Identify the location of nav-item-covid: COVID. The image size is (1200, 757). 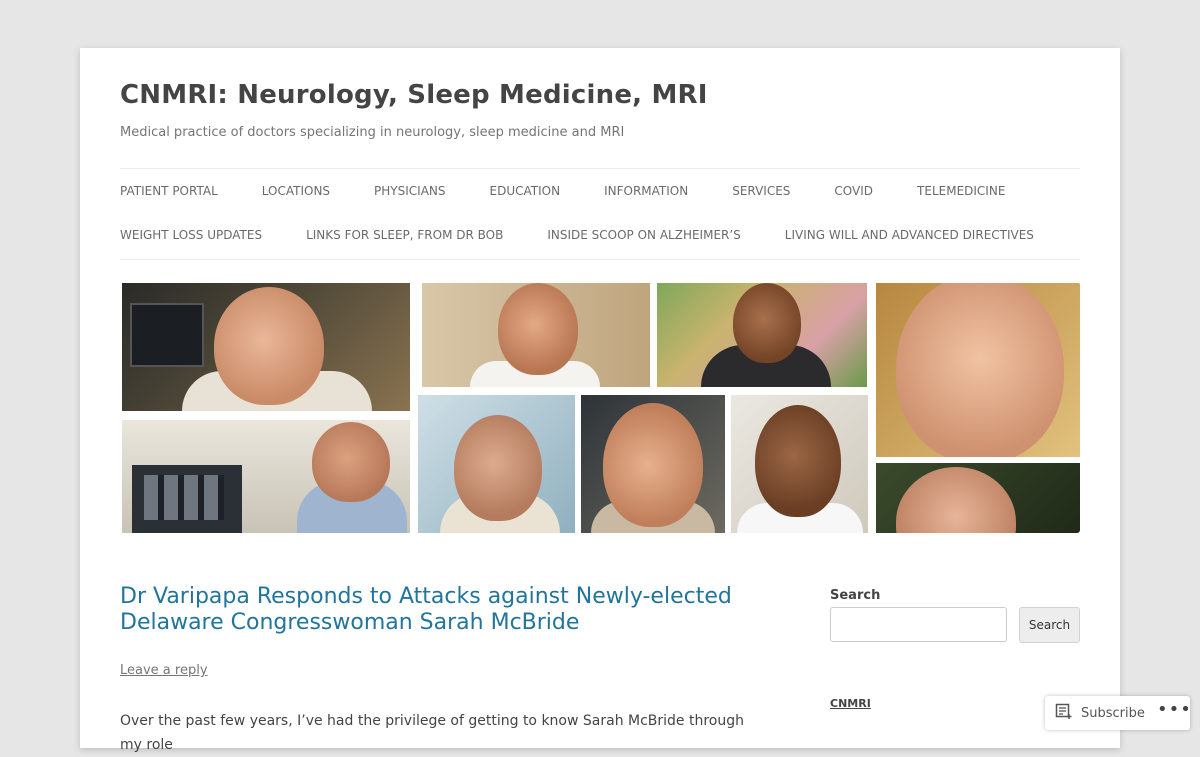
(853, 191).